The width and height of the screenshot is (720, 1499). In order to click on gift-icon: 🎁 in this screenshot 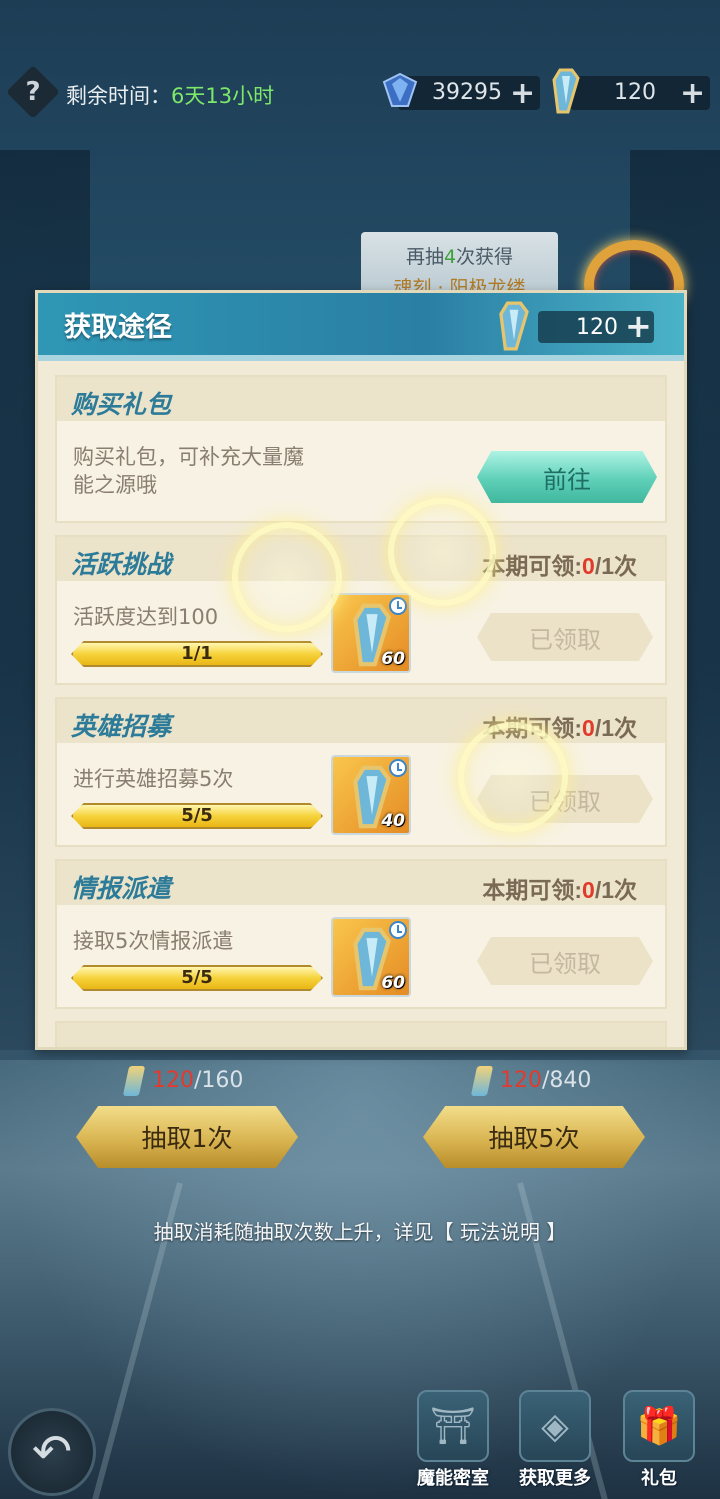, I will do `click(659, 1426)`.